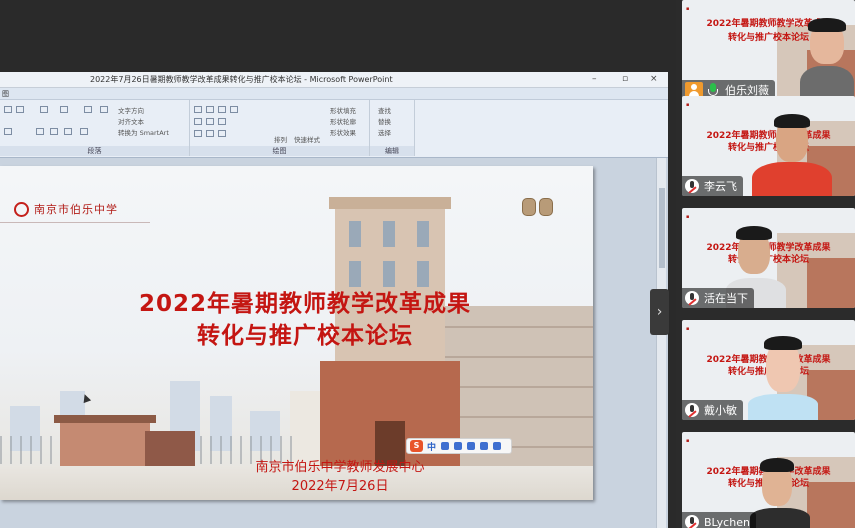 This screenshot has height=528, width=855. What do you see at coordinates (21, 209) in the screenshot?
I see `school-seal-icon` at bounding box center [21, 209].